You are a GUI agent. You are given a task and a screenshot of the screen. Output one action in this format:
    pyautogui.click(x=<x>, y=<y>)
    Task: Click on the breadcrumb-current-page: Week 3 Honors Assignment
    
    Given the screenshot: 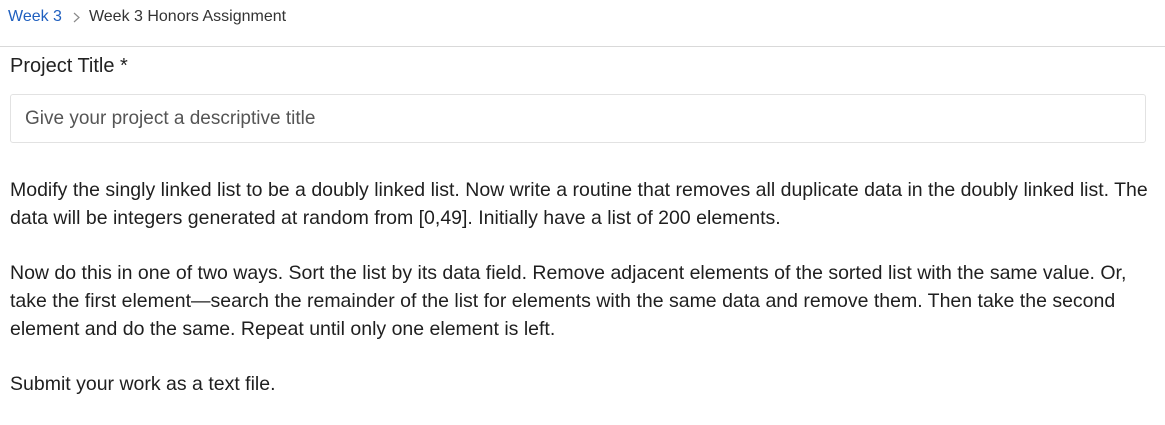 What is the action you would take?
    pyautogui.click(x=187, y=16)
    